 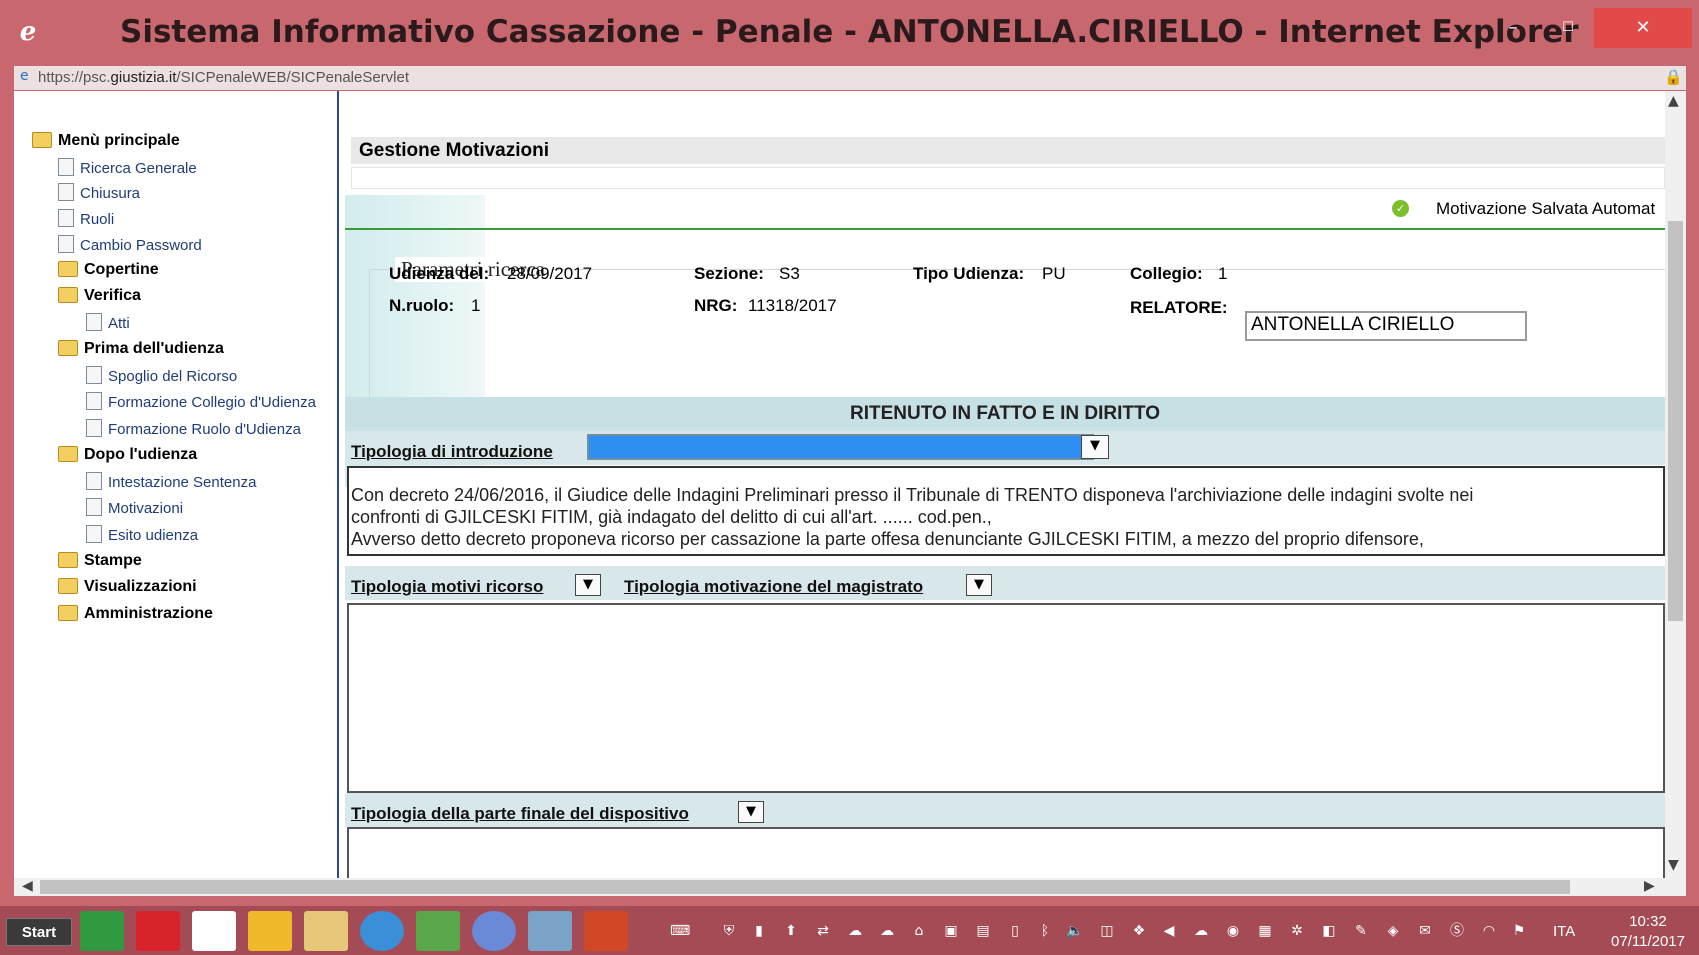 I want to click on internet-explorer-taskbar-icon, so click(x=382, y=931).